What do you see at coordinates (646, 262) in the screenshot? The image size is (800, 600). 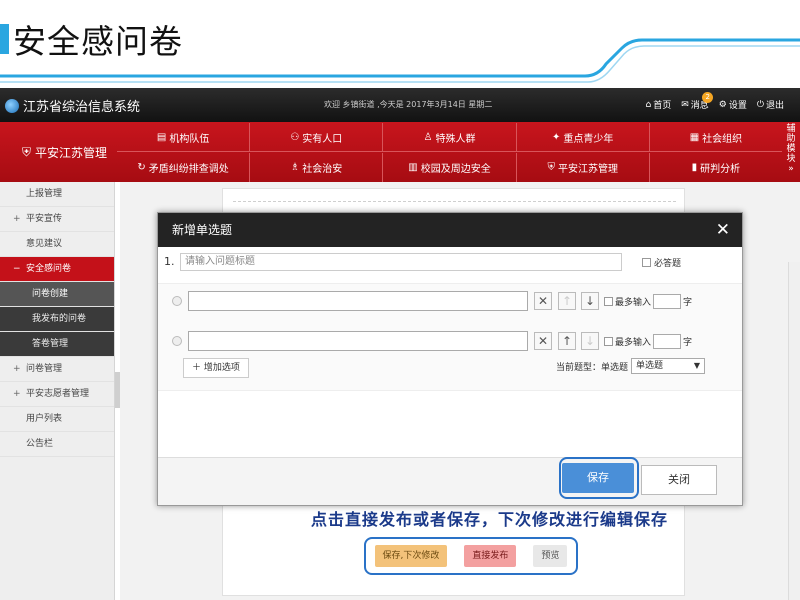 I see `required-checkbox` at bounding box center [646, 262].